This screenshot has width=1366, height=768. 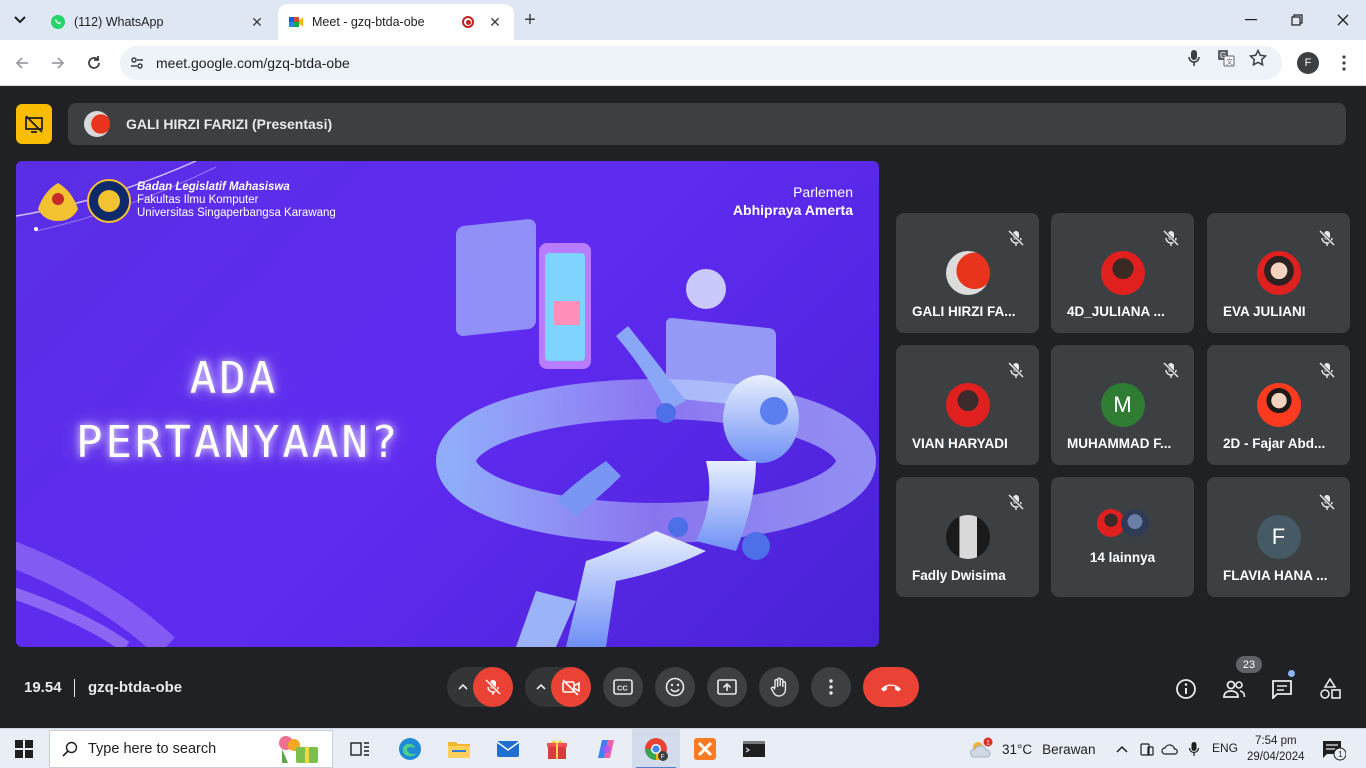 What do you see at coordinates (1282, 689) in the screenshot?
I see `chat-button` at bounding box center [1282, 689].